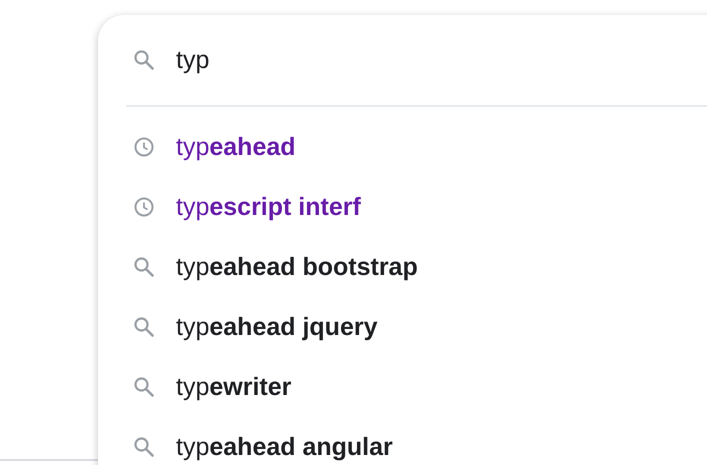 Image resolution: width=707 pixels, height=465 pixels. What do you see at coordinates (297, 267) in the screenshot?
I see `suggestion-item: typeahead bootstrap` at bounding box center [297, 267].